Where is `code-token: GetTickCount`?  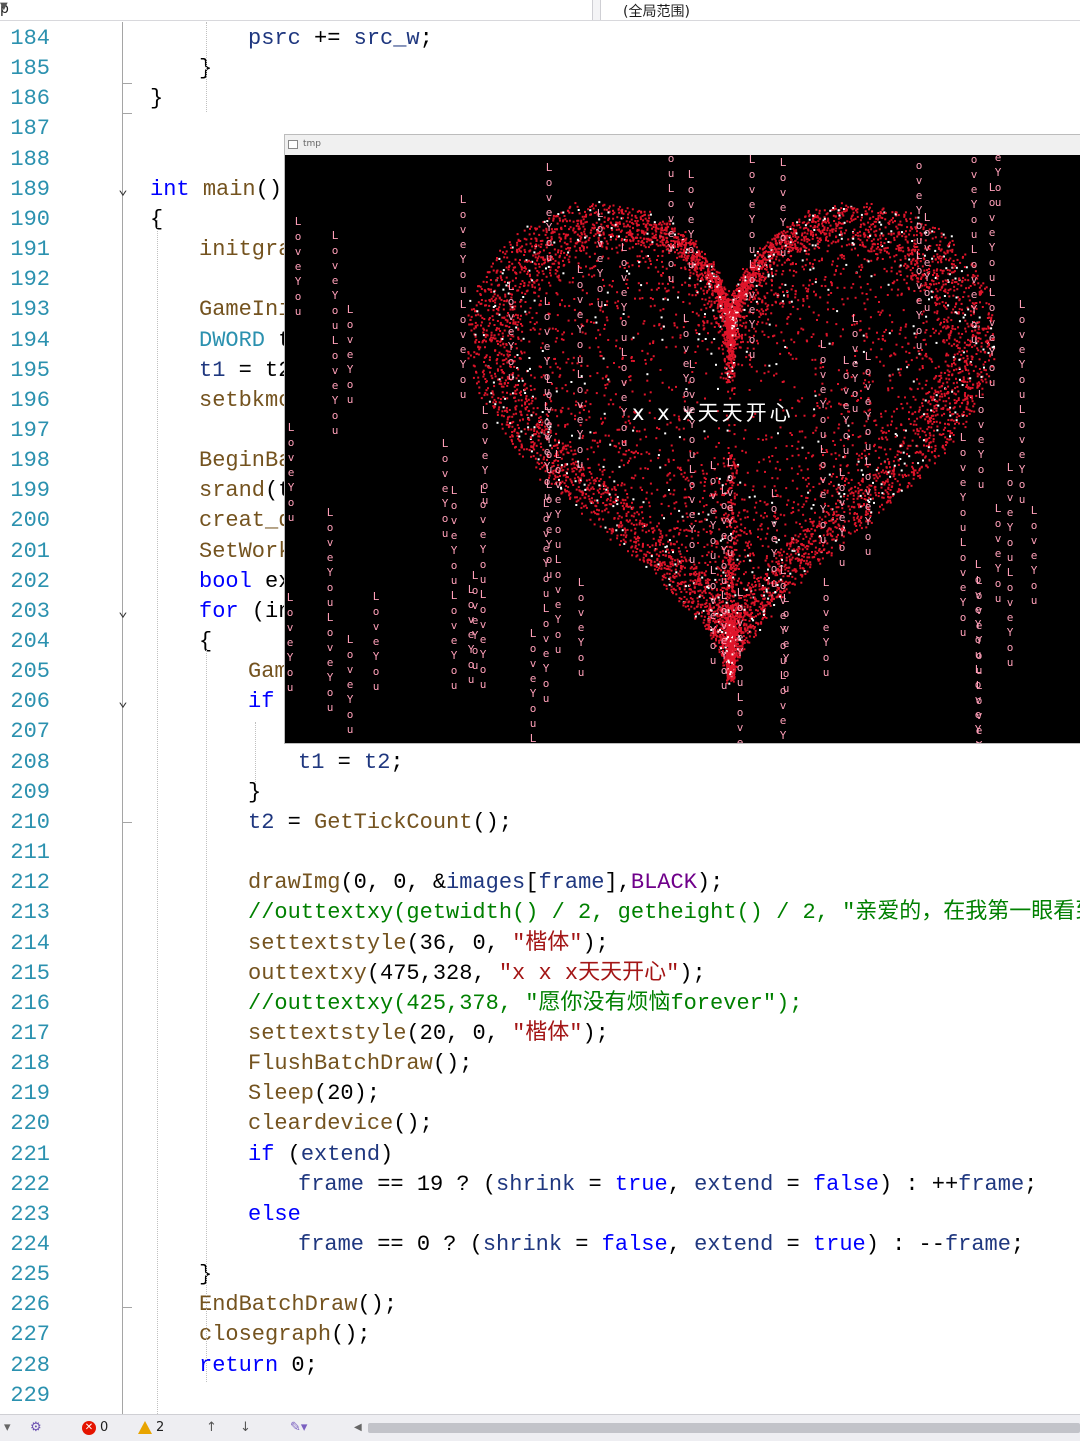
code-token: GetTickCount is located at coordinates (393, 822).